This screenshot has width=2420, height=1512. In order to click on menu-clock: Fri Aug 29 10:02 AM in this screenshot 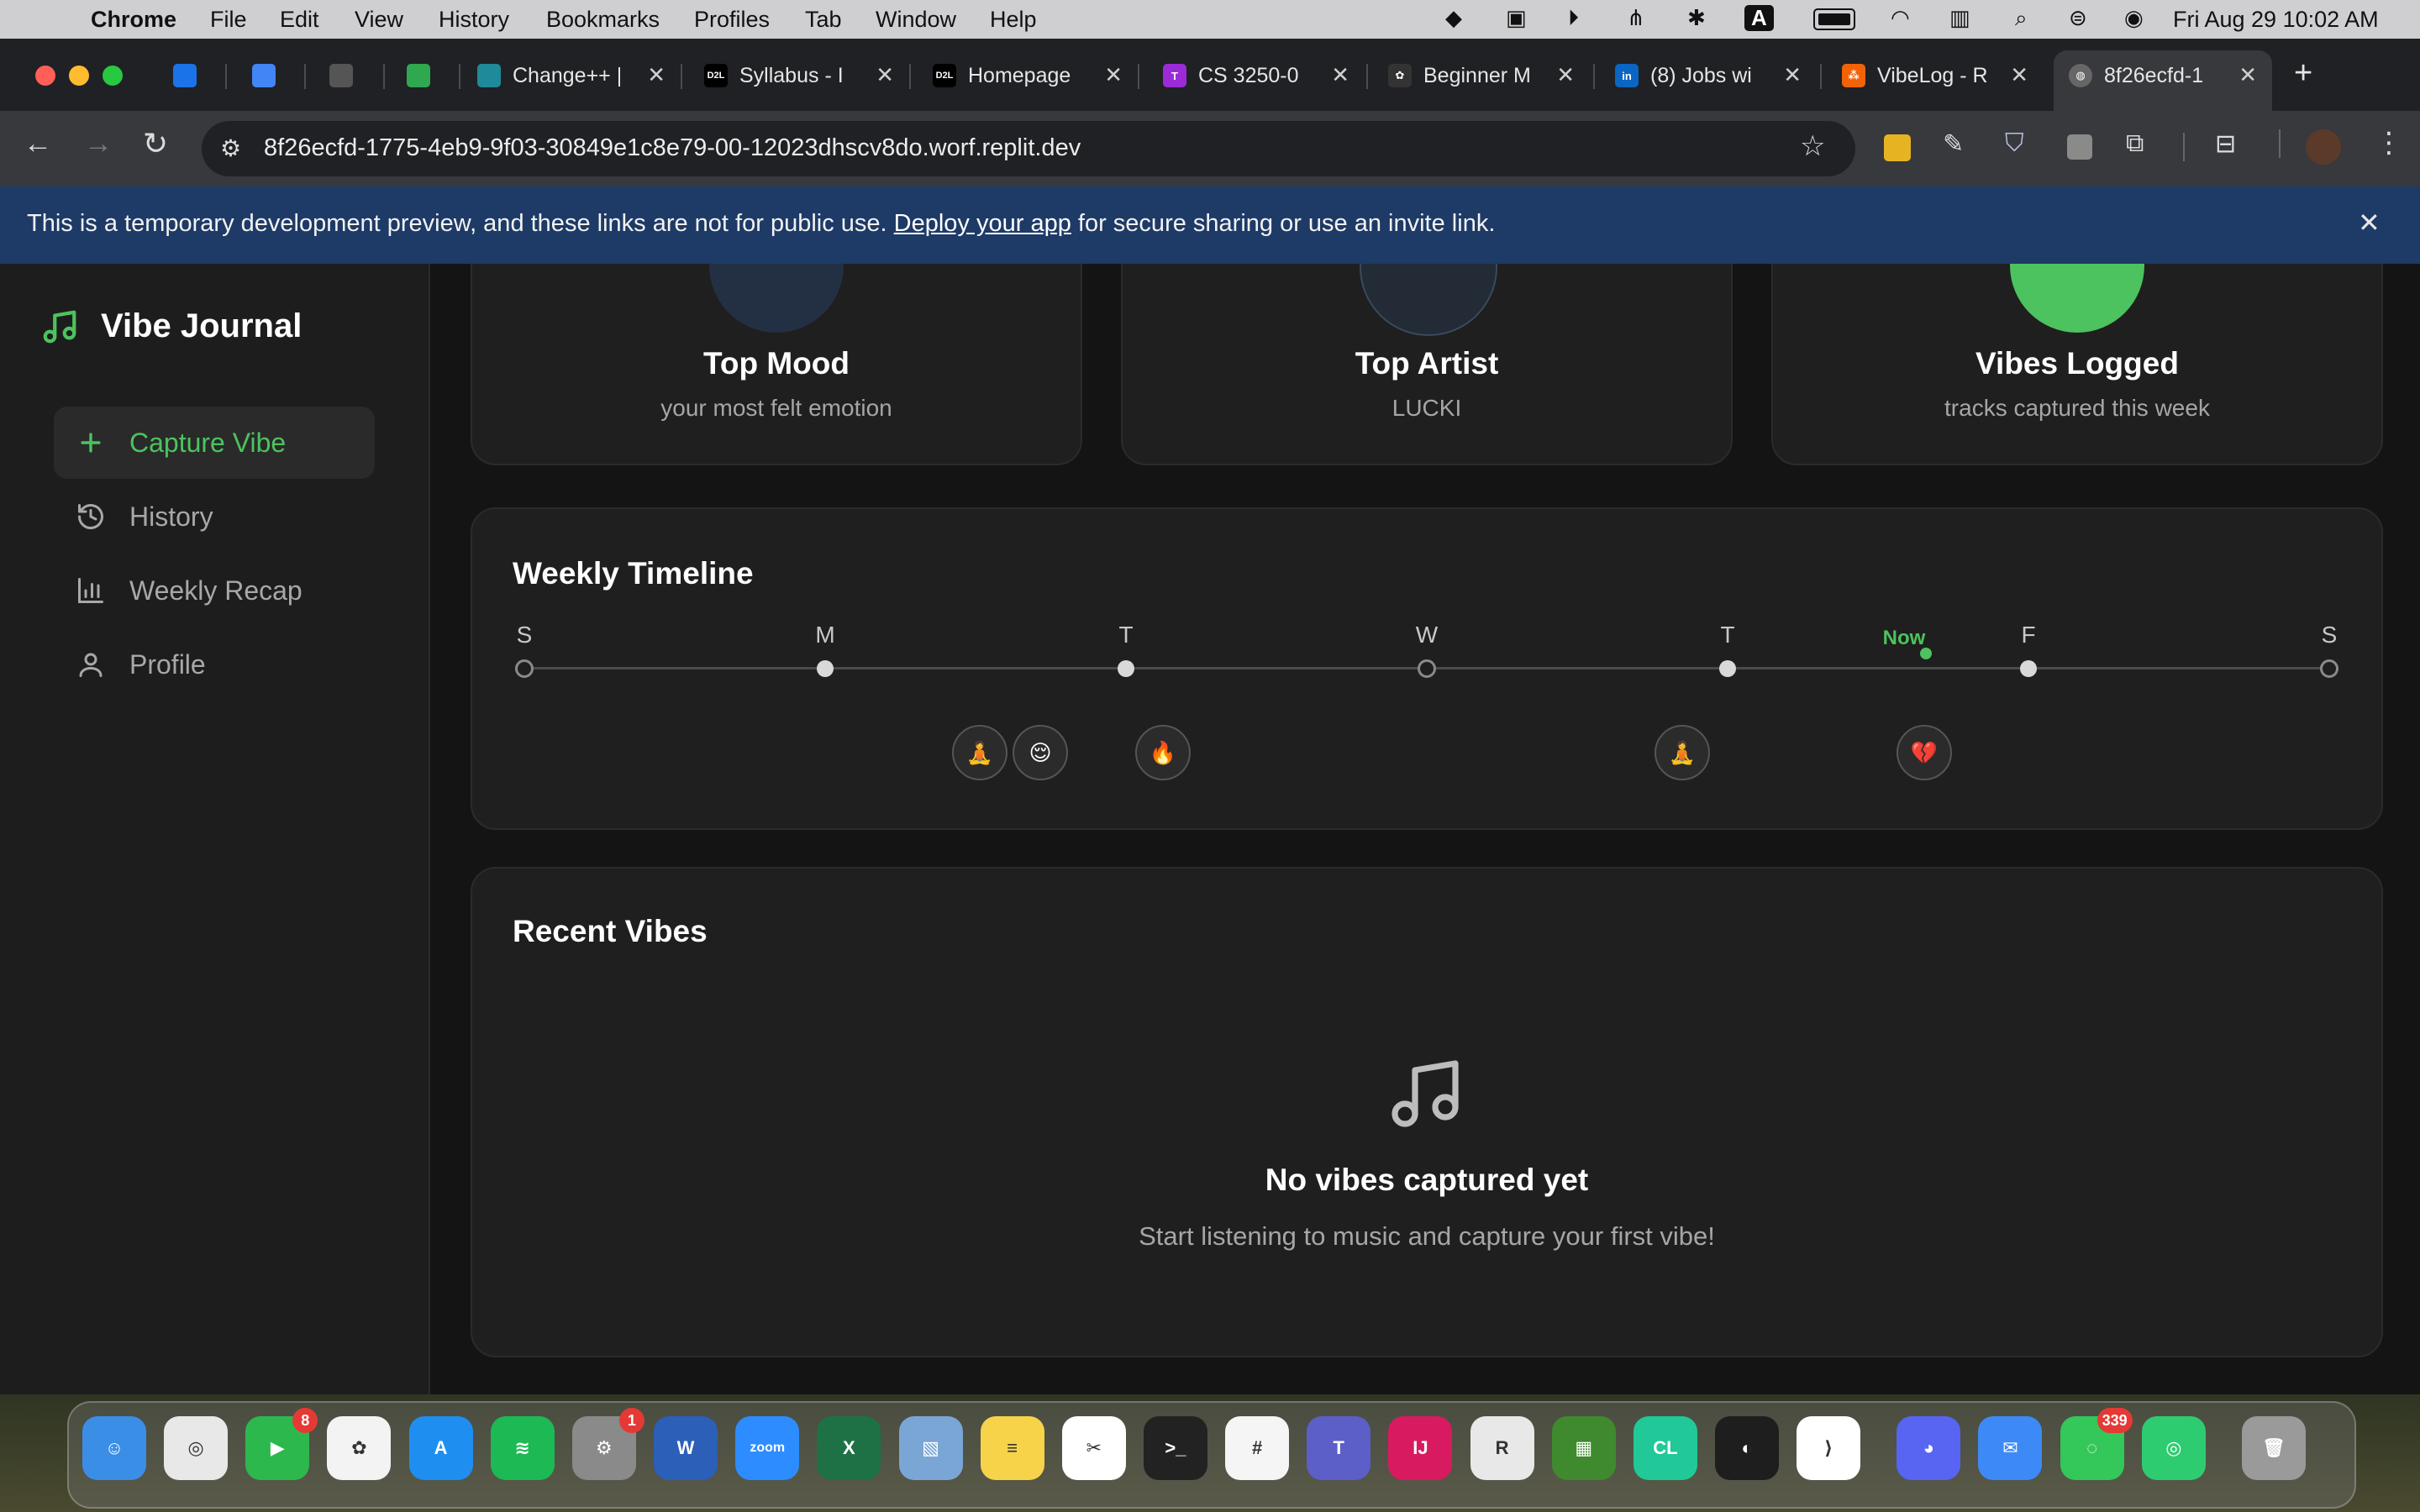, I will do `click(2276, 20)`.